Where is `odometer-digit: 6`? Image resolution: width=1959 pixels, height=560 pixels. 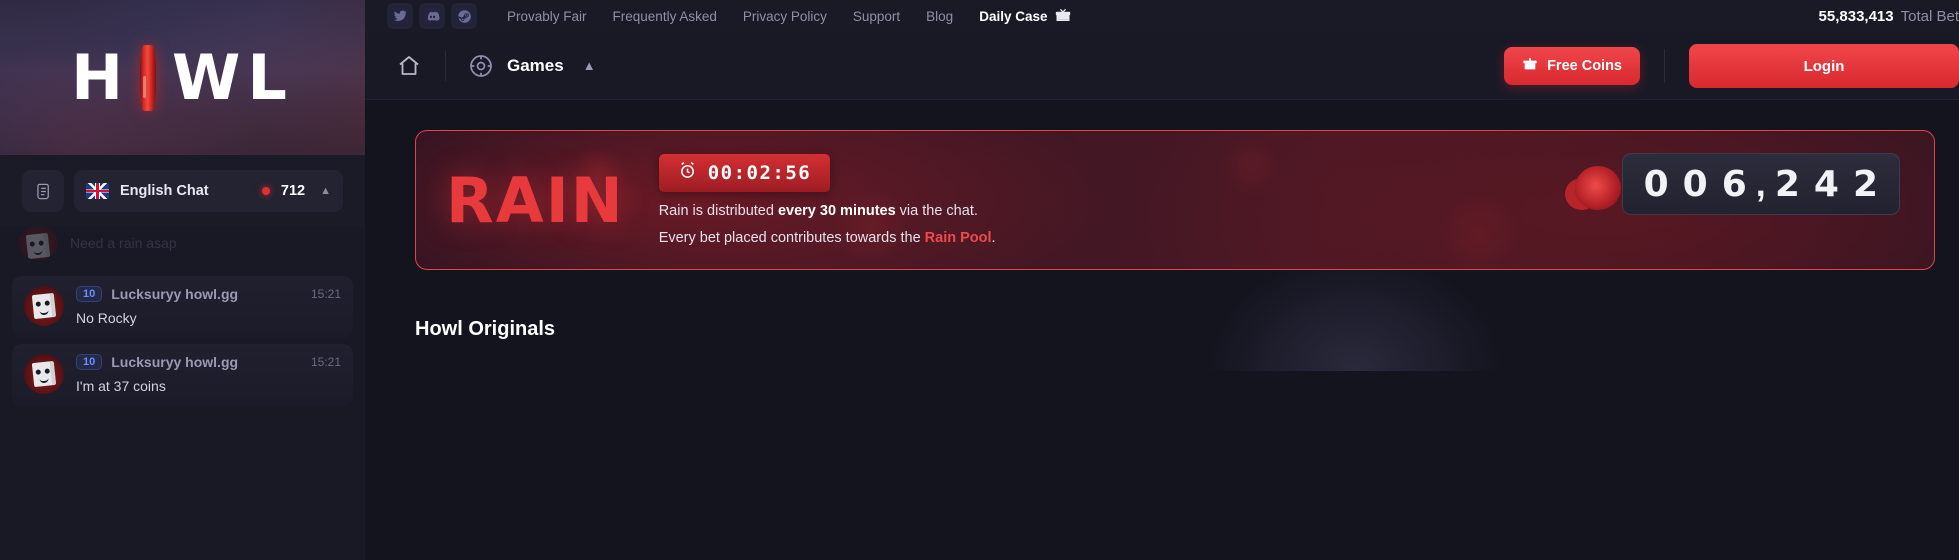 odometer-digit: 6 is located at coordinates (1734, 184).